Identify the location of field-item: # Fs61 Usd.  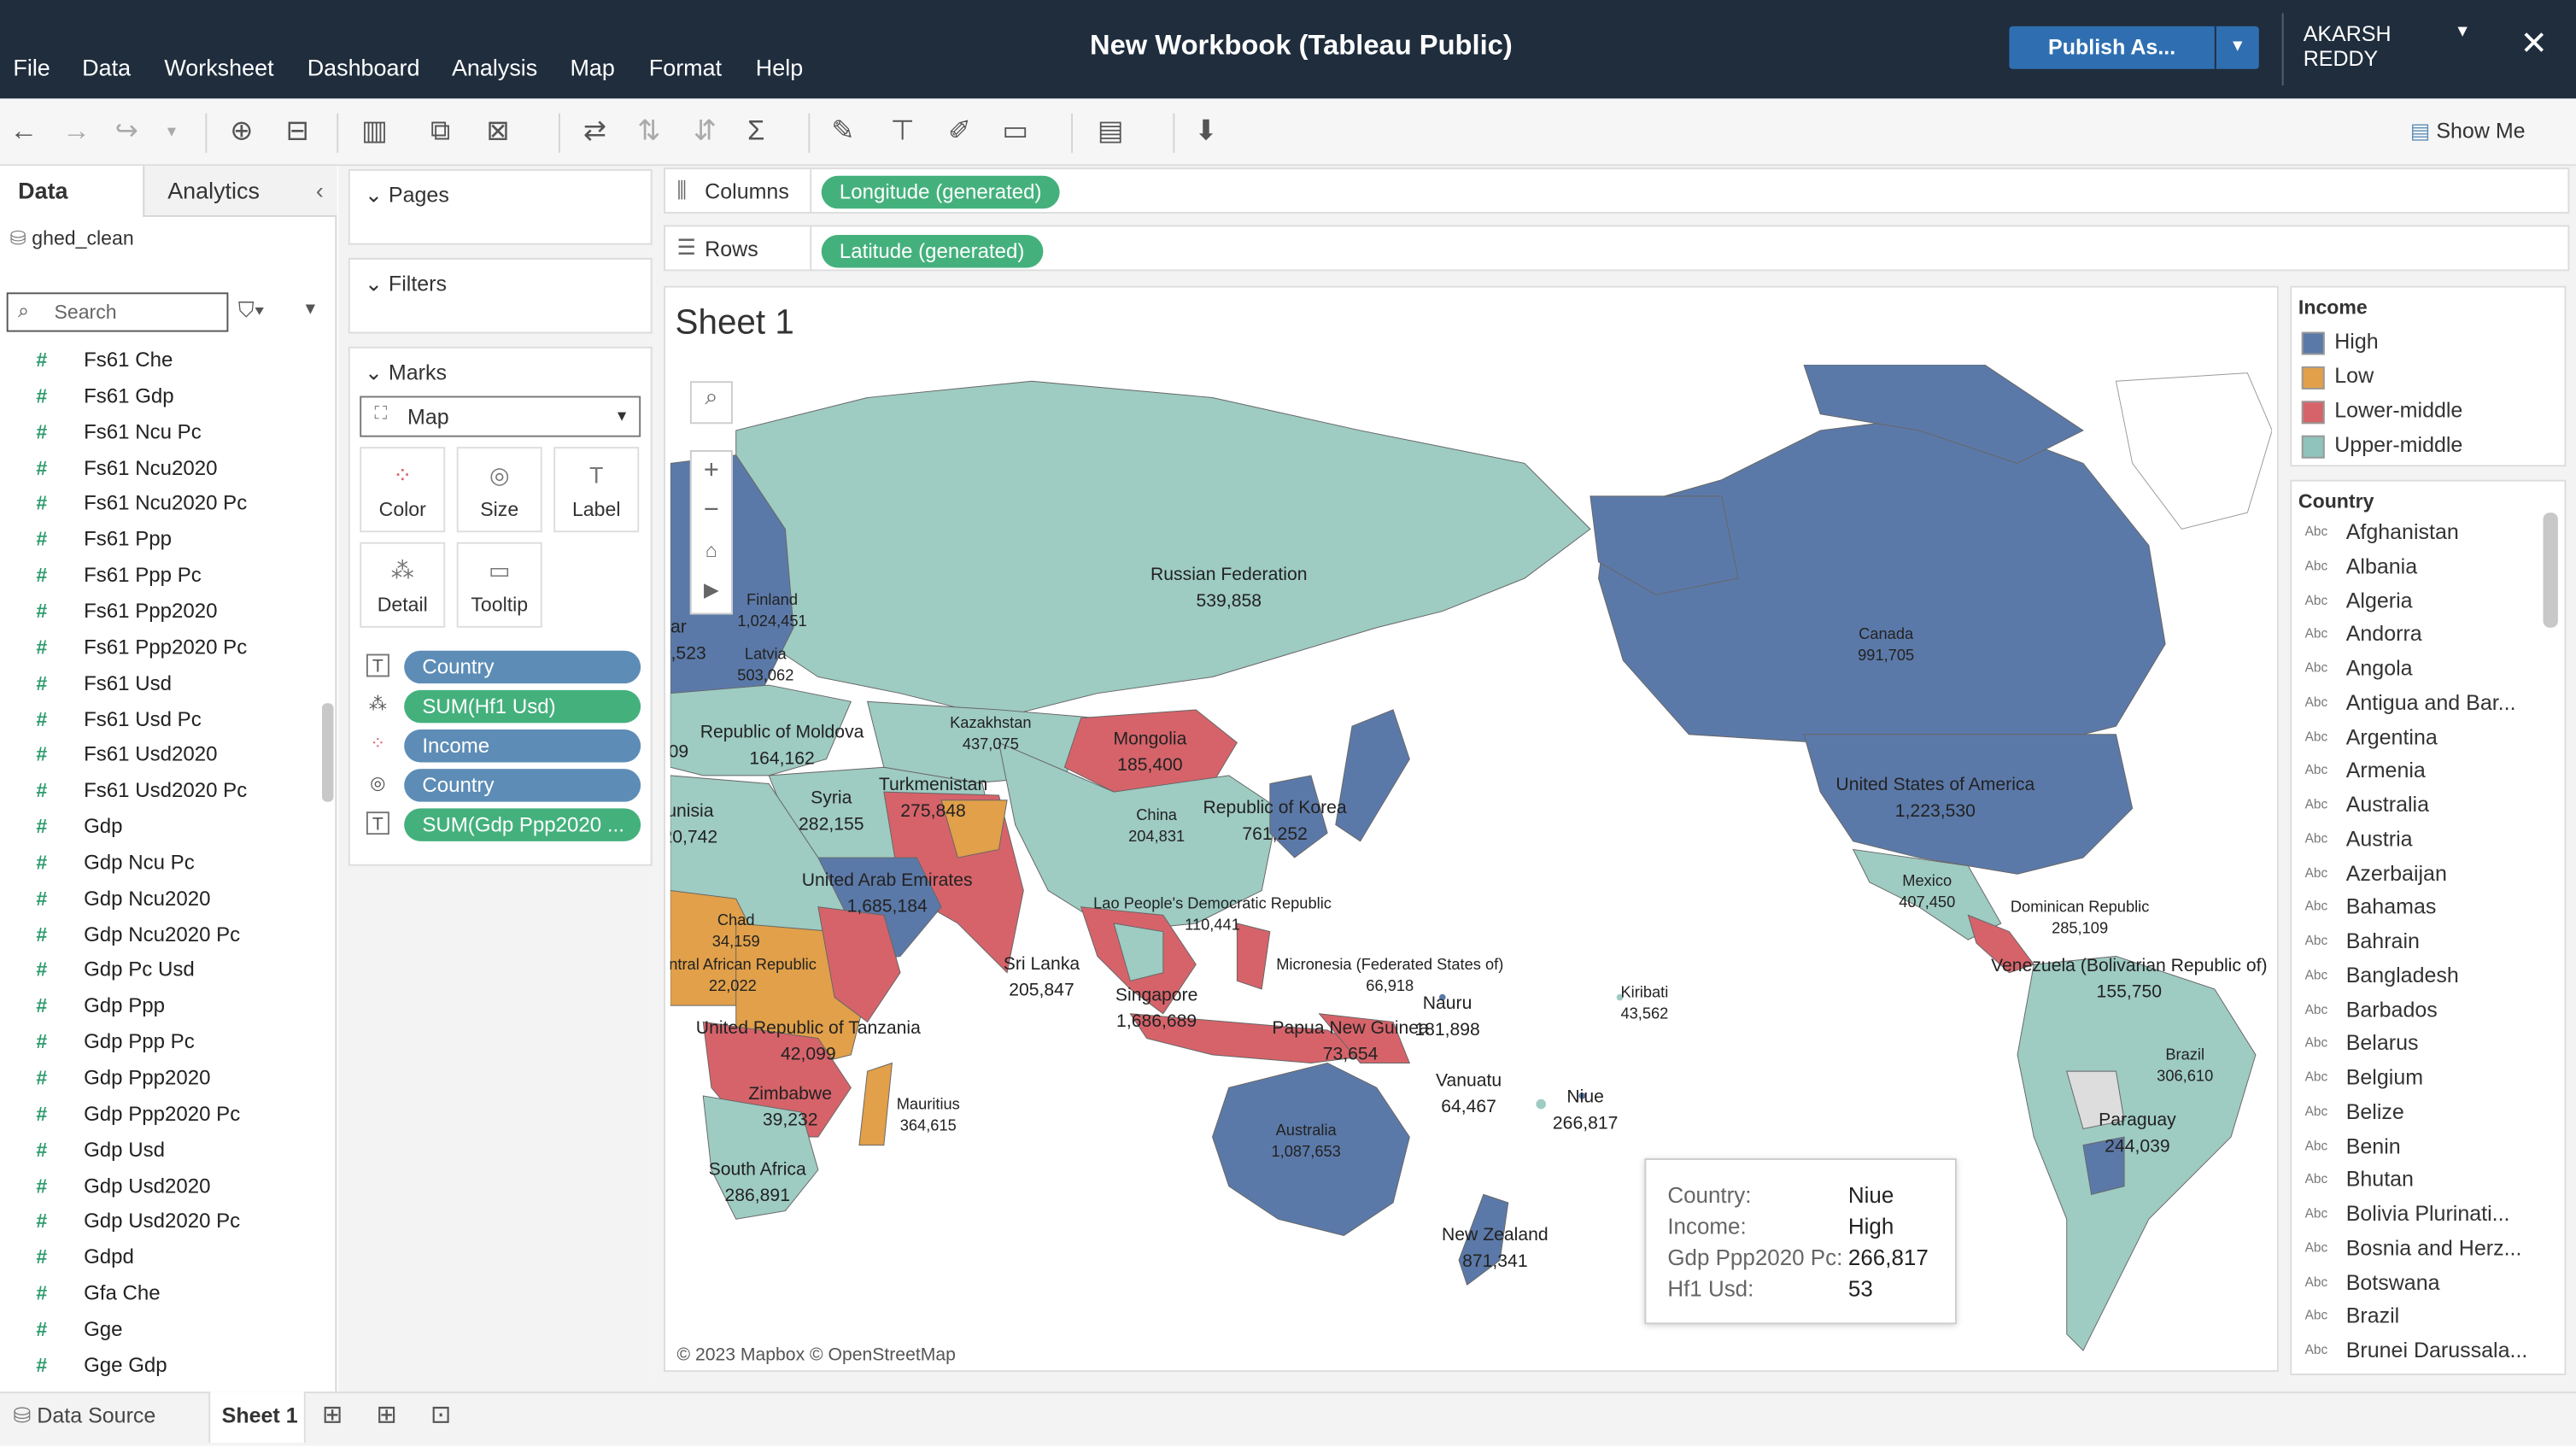
(160, 686).